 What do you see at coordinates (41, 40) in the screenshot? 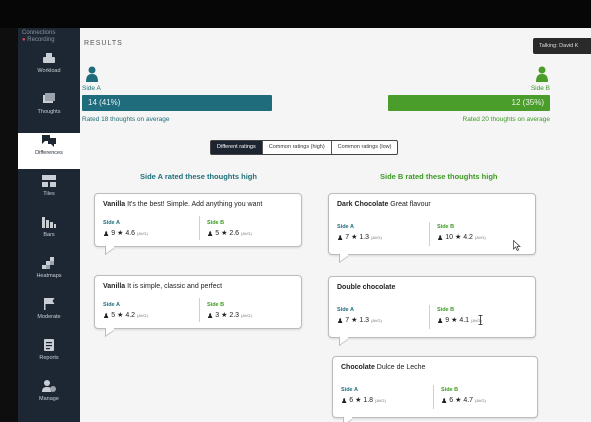
I see `recording-label: Recording` at bounding box center [41, 40].